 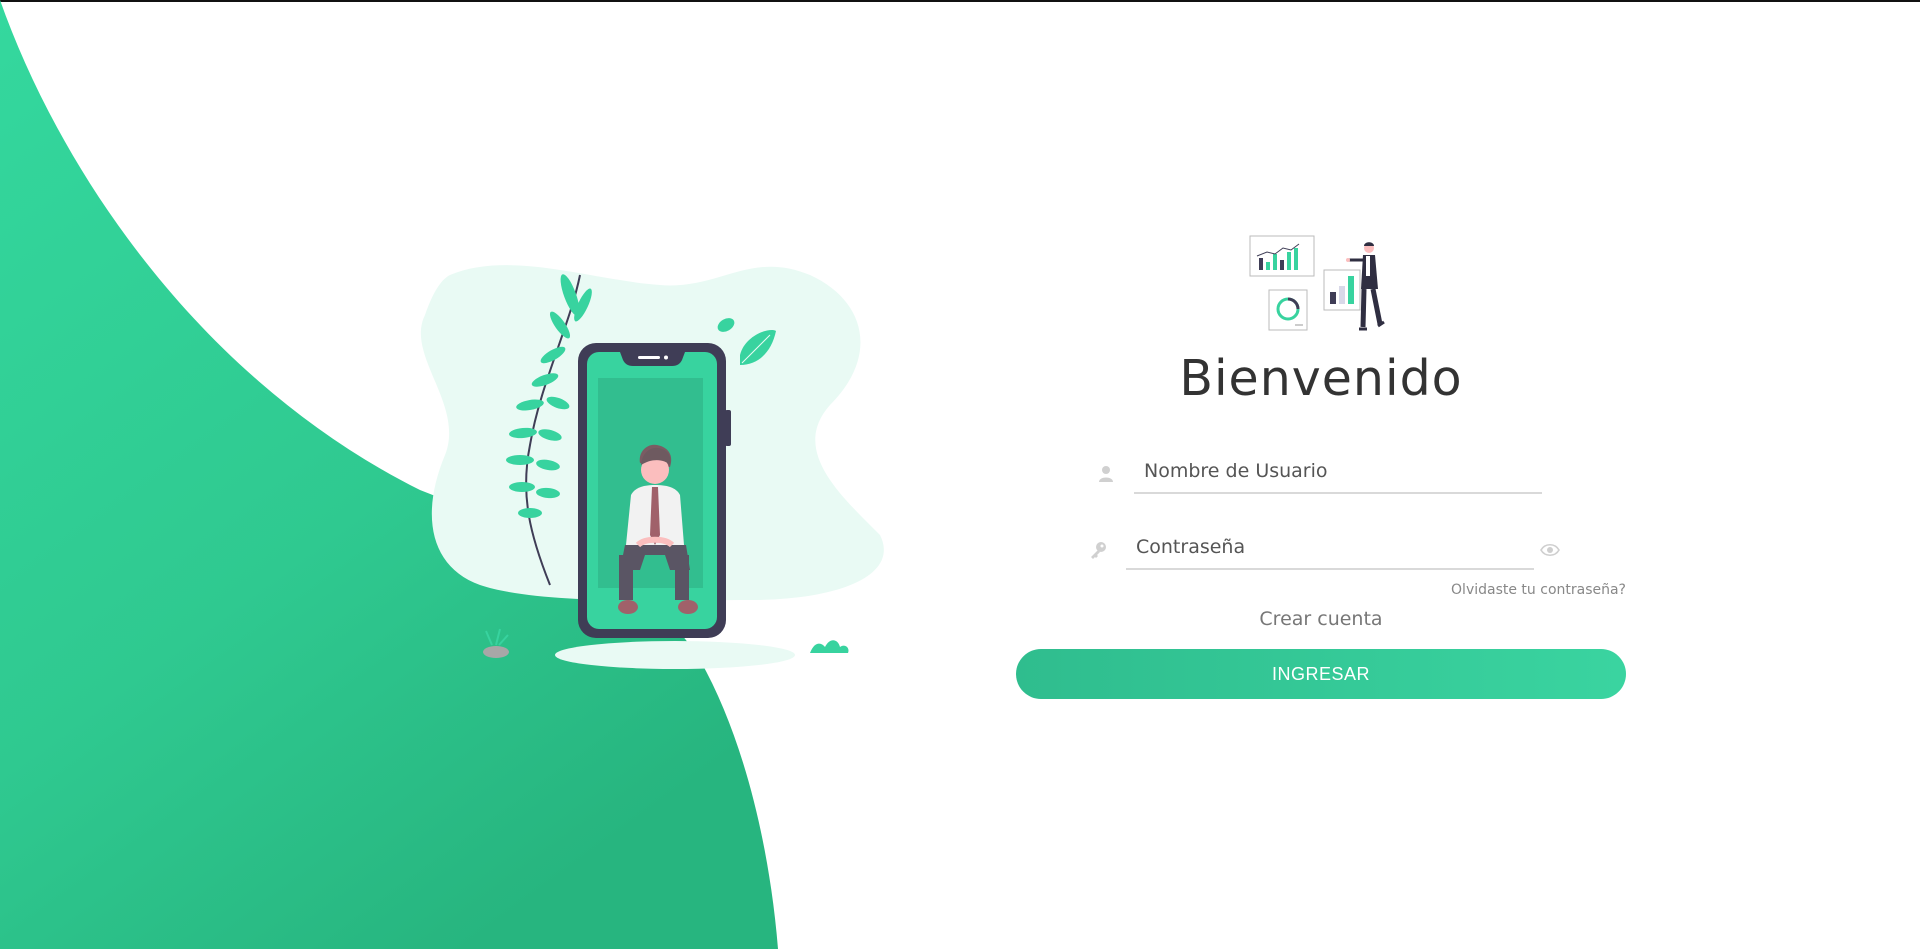 I want to click on eye-icon, so click(x=1550, y=550).